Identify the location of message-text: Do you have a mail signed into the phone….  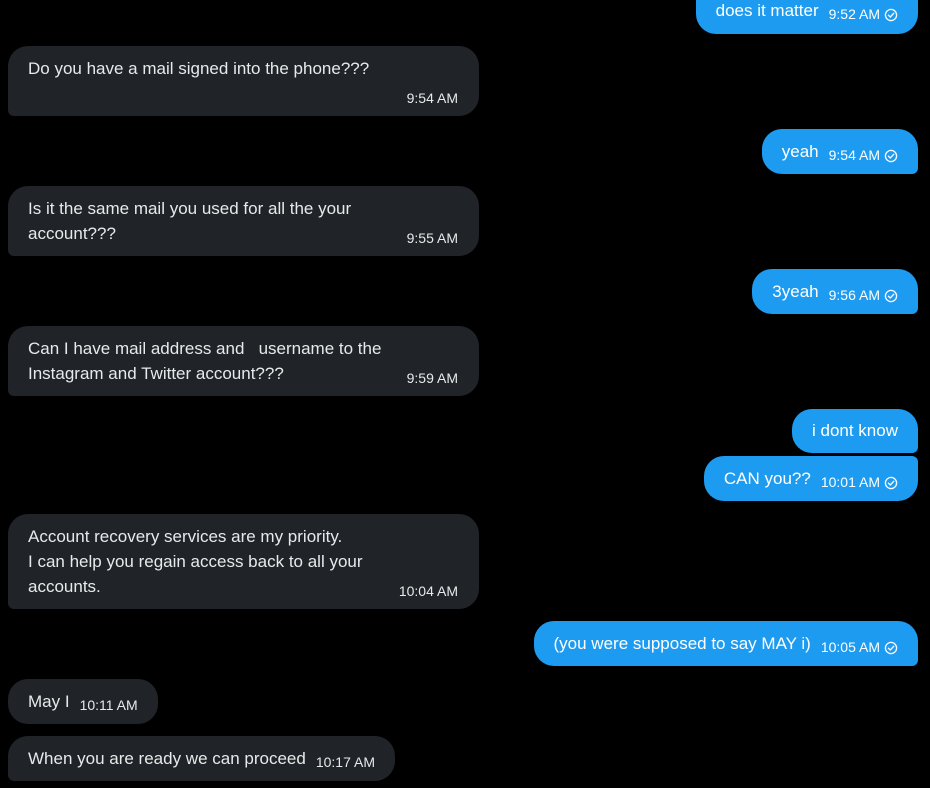
(199, 68).